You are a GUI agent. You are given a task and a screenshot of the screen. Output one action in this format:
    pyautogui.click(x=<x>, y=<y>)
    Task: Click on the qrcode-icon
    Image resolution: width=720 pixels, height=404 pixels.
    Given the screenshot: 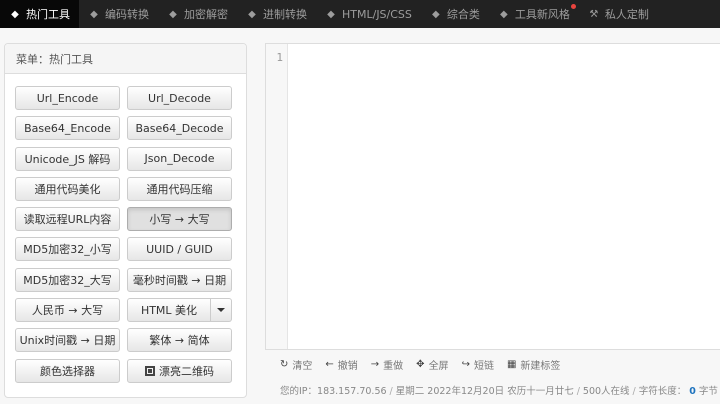 What is the action you would take?
    pyautogui.click(x=150, y=370)
    